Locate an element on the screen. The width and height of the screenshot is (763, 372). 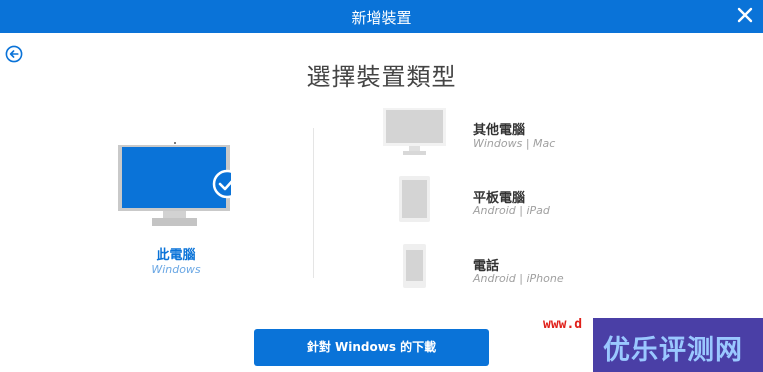
watermark-url: www.d is located at coordinates (563, 324).